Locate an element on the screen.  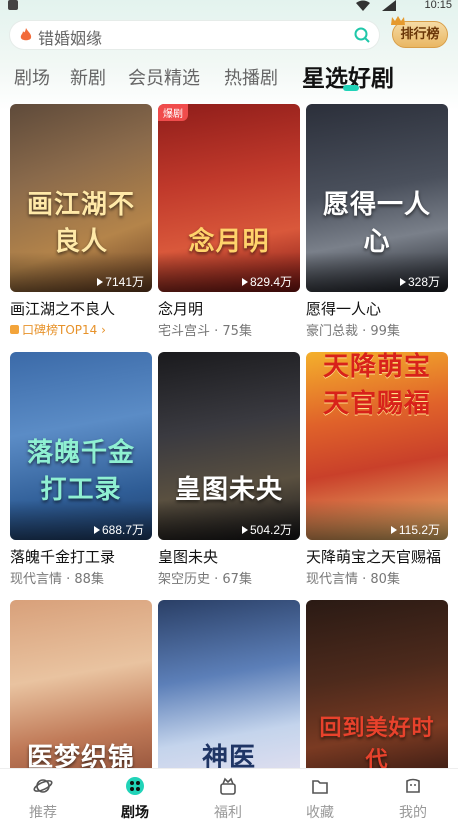
signal-icon is located at coordinates (389, 5).